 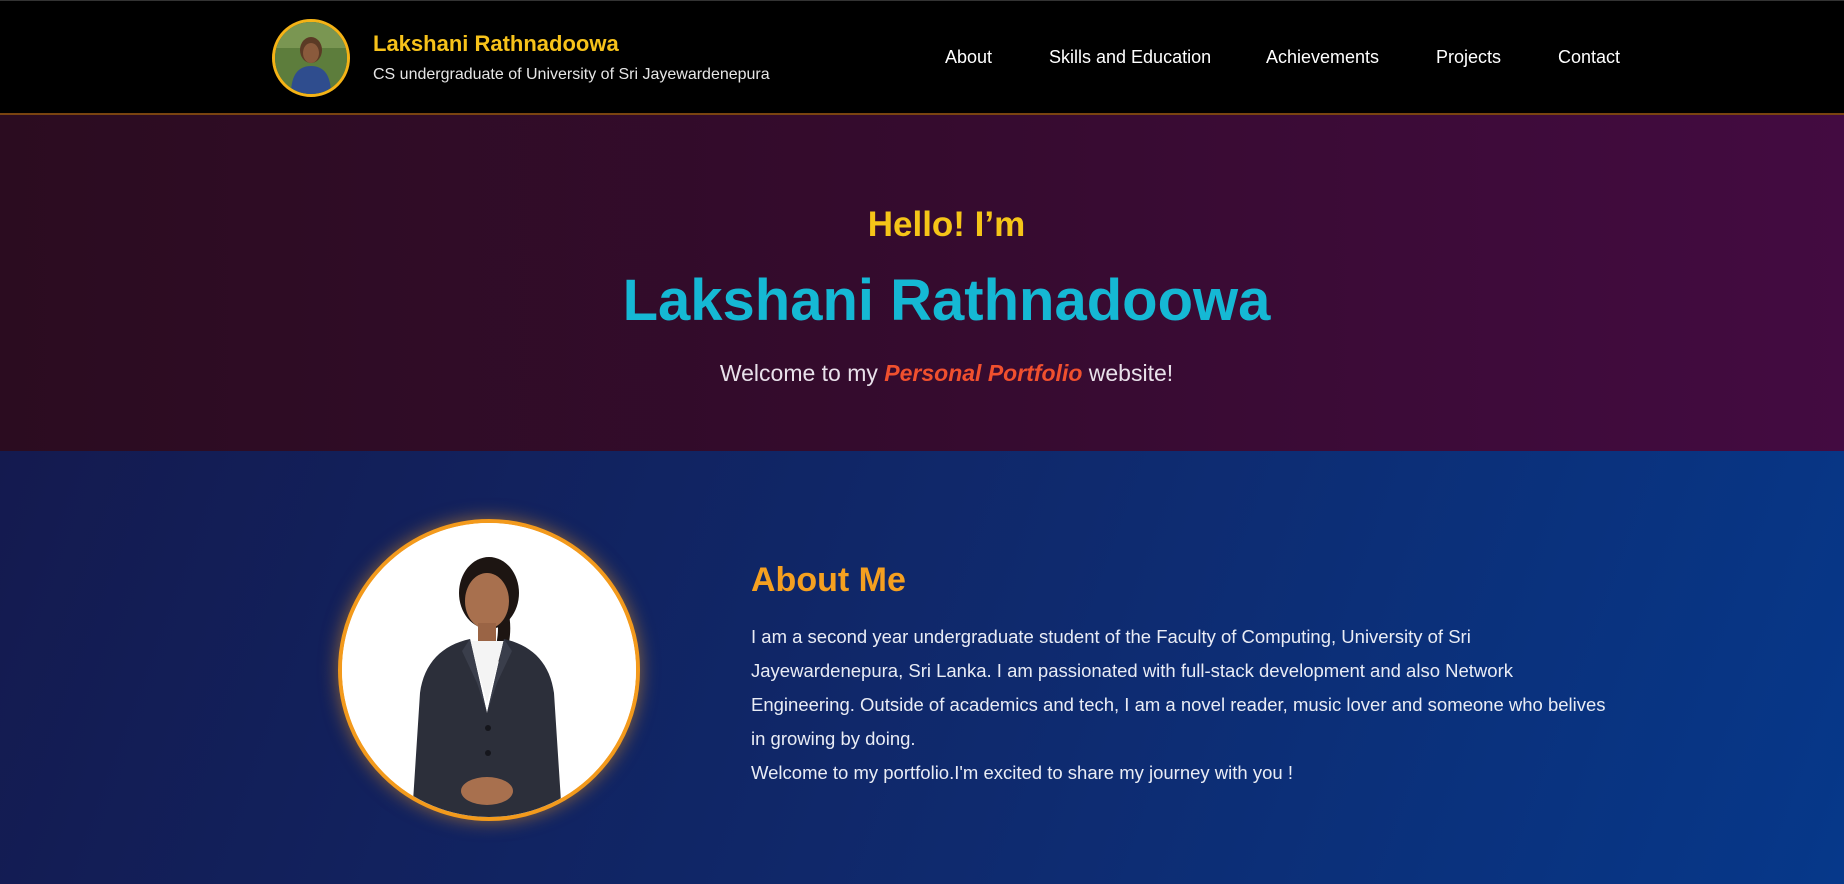 What do you see at coordinates (1131, 373) in the screenshot?
I see `hero-welcome-after: website!` at bounding box center [1131, 373].